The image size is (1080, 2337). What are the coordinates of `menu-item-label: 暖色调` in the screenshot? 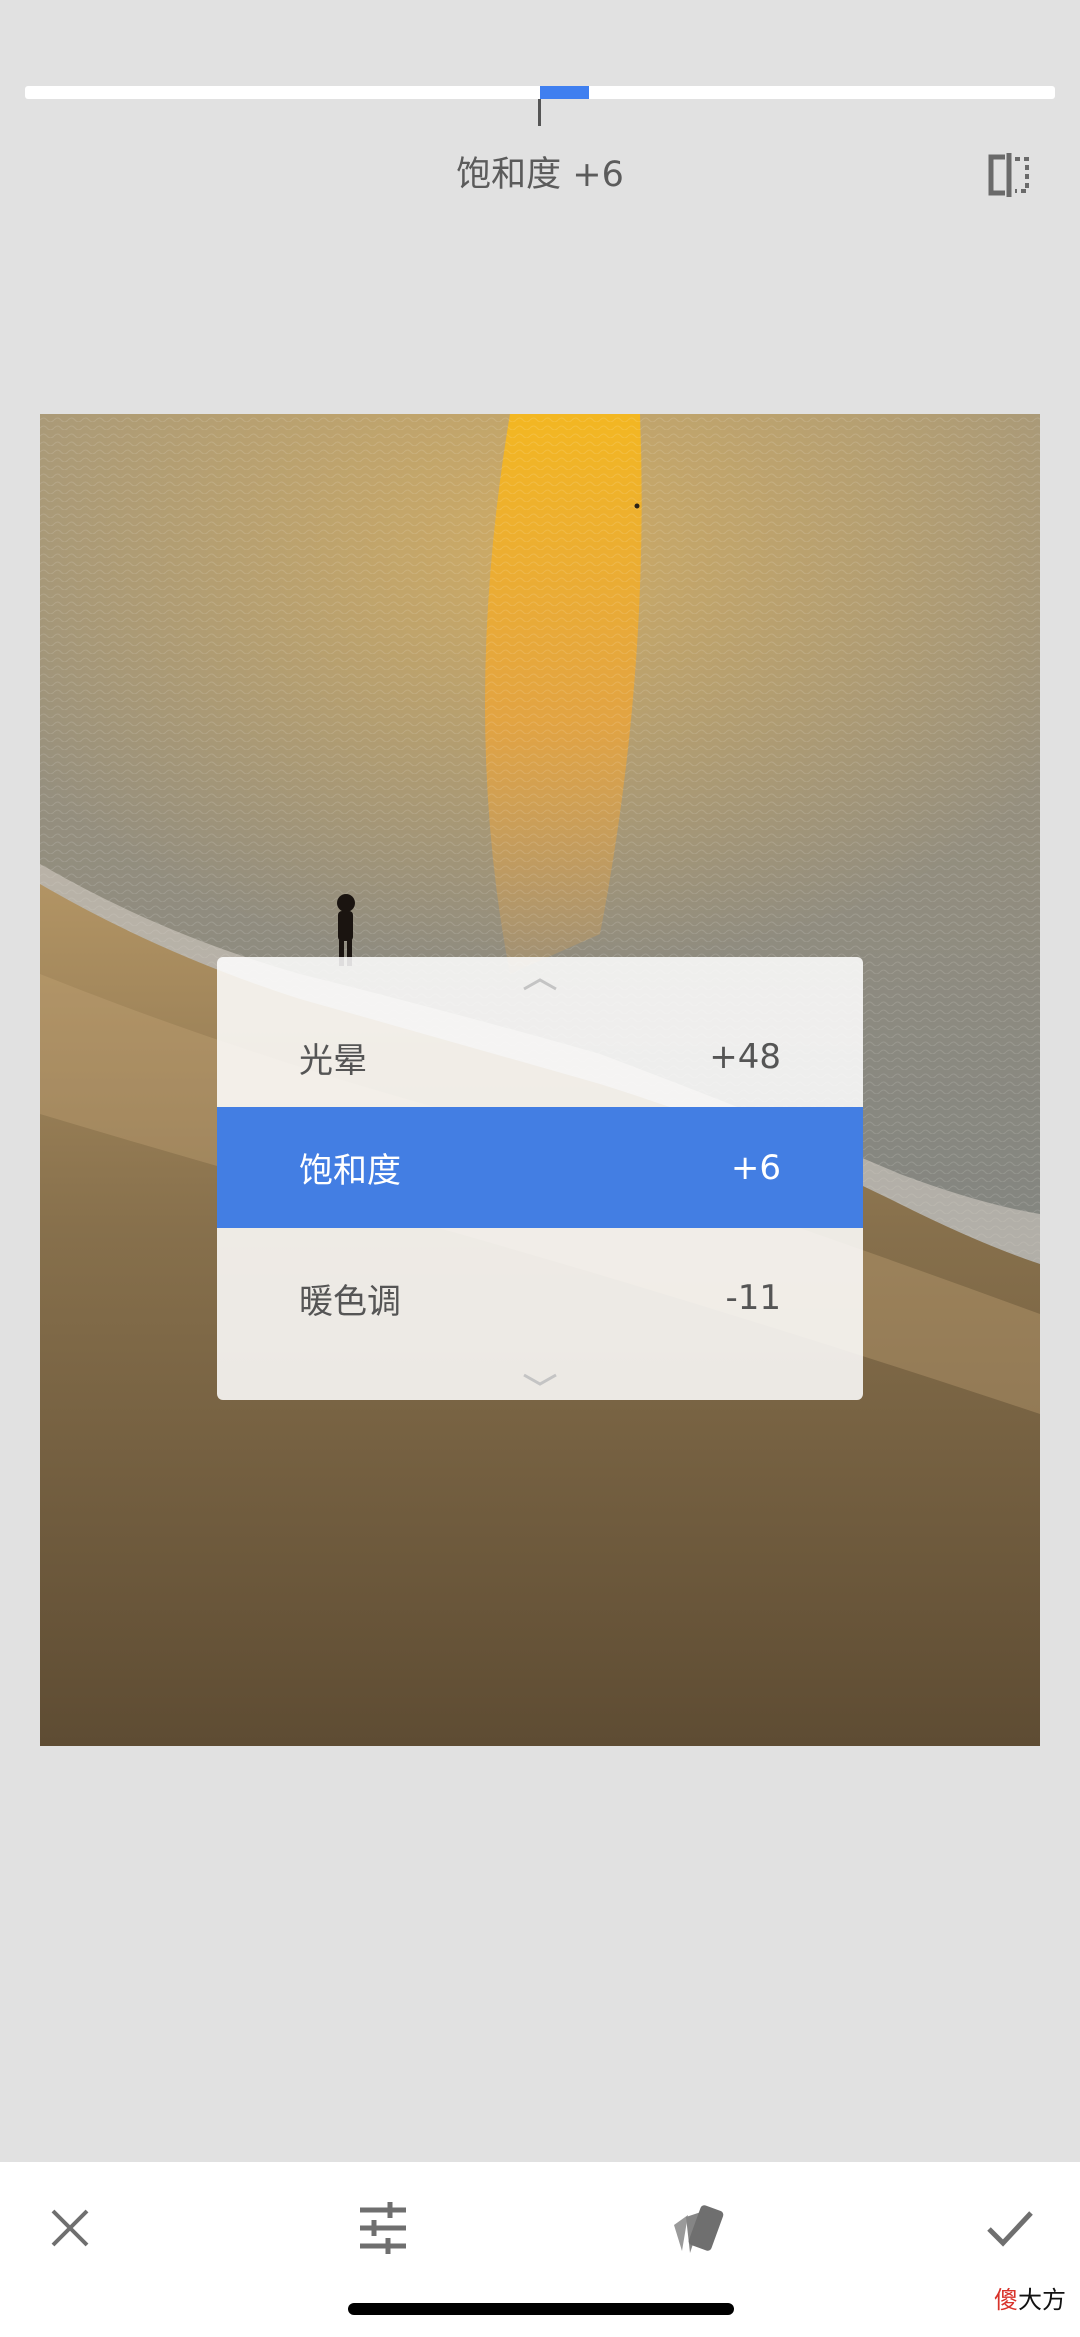 It's located at (350, 1301).